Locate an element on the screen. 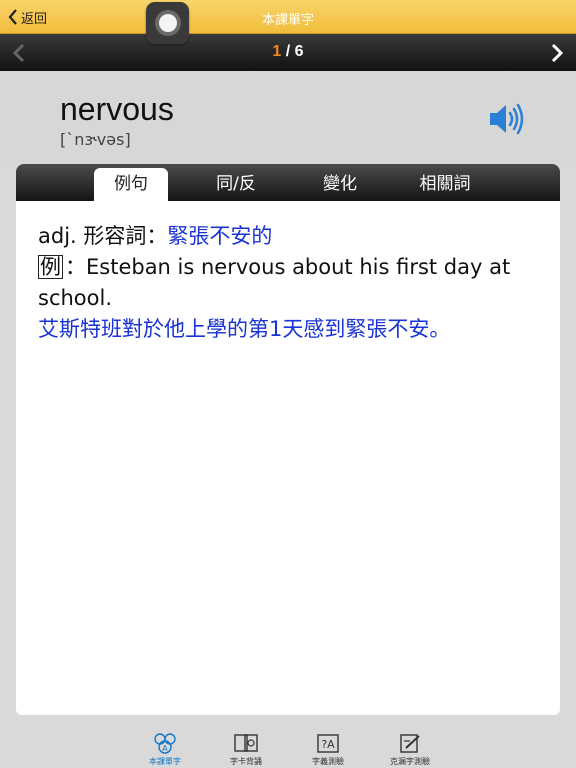 The image size is (576, 768). assistive-touch-button is located at coordinates (167, 23).